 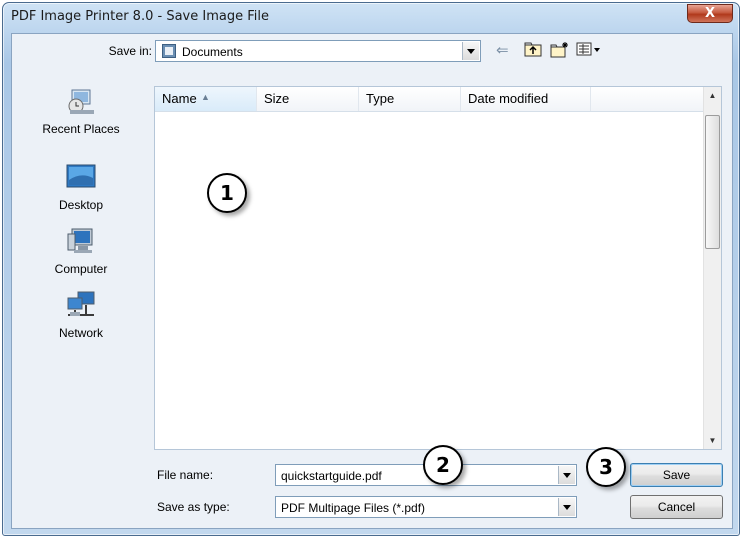 I want to click on save-as-type-dropdown-button, so click(x=566, y=507).